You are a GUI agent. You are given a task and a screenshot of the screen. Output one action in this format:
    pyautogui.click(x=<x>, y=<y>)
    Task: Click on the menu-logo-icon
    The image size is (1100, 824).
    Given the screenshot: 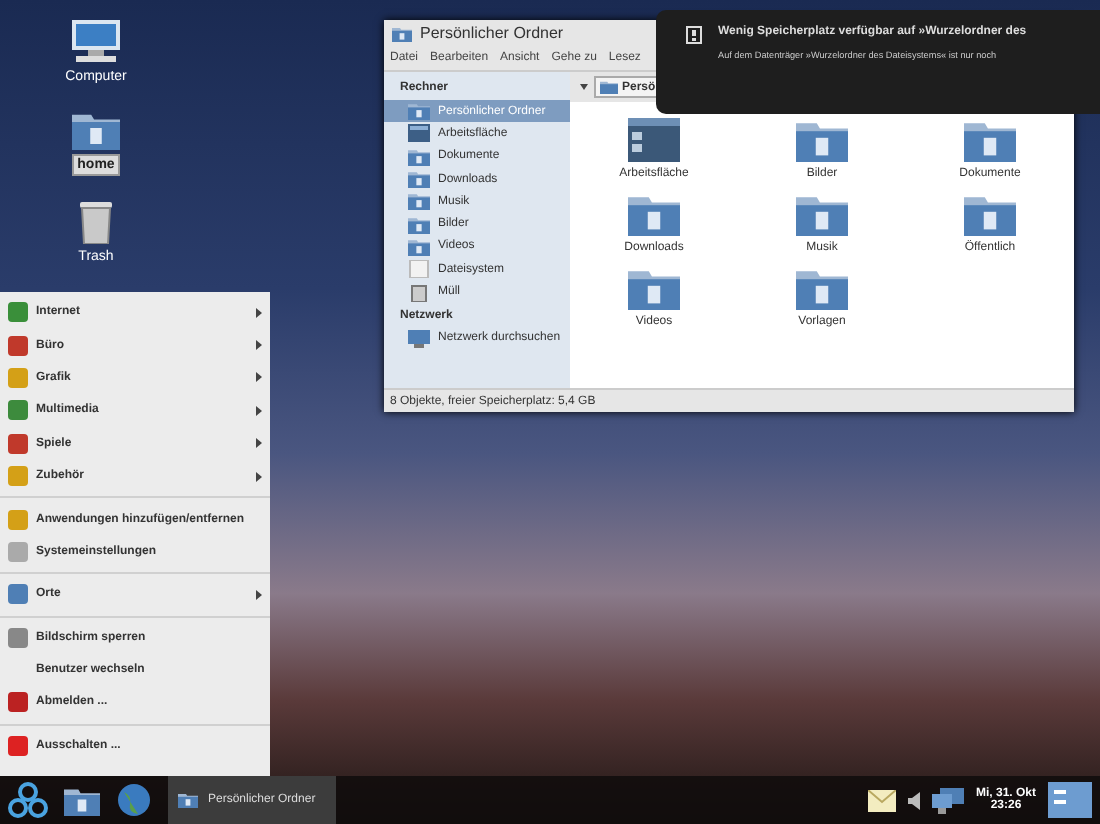 What is the action you would take?
    pyautogui.click(x=28, y=800)
    